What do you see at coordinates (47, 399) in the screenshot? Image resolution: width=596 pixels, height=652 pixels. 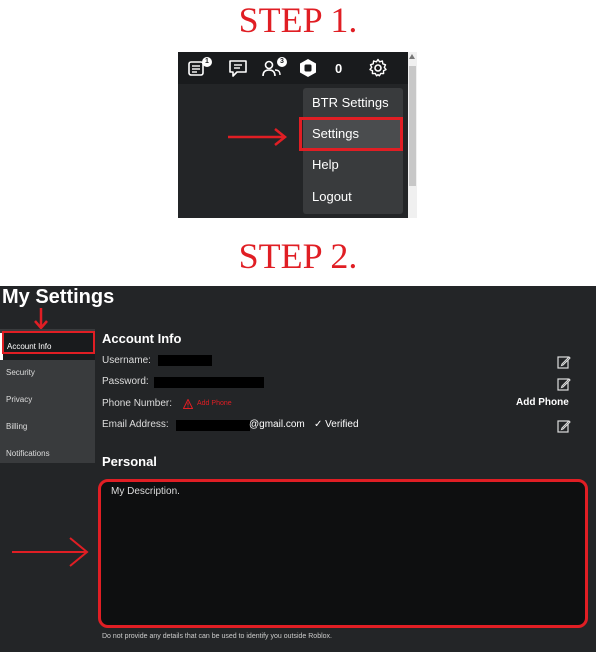 I see `sidebar-item-privacy: Privacy` at bounding box center [47, 399].